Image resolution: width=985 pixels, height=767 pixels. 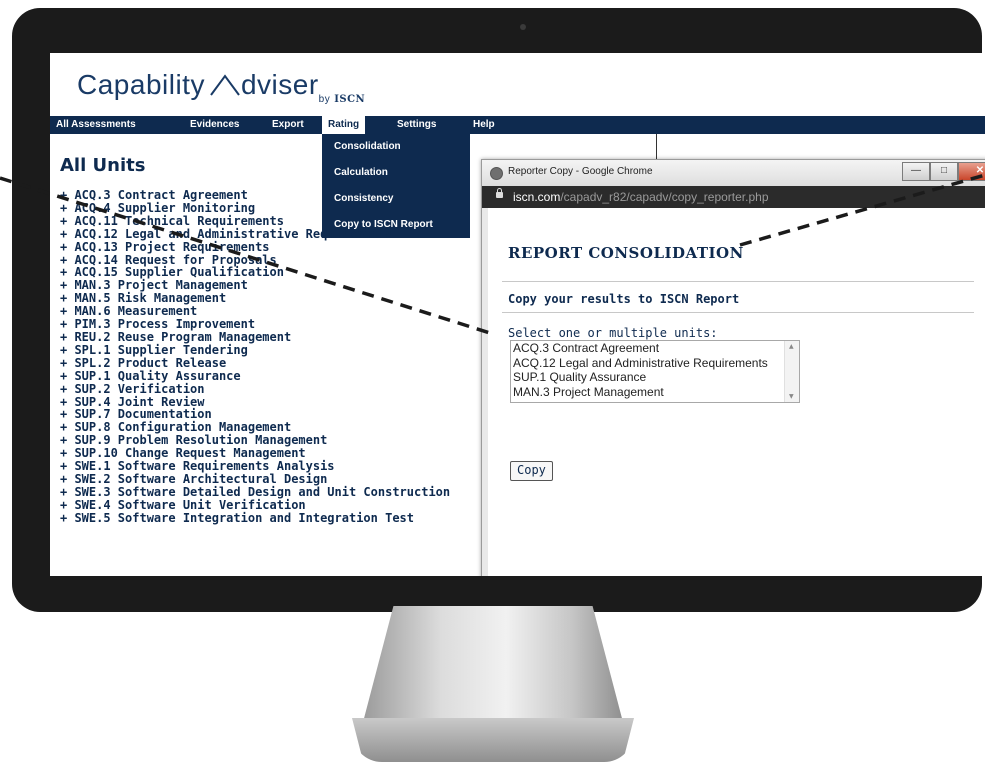 I want to click on chrome-icon, so click(x=496, y=173).